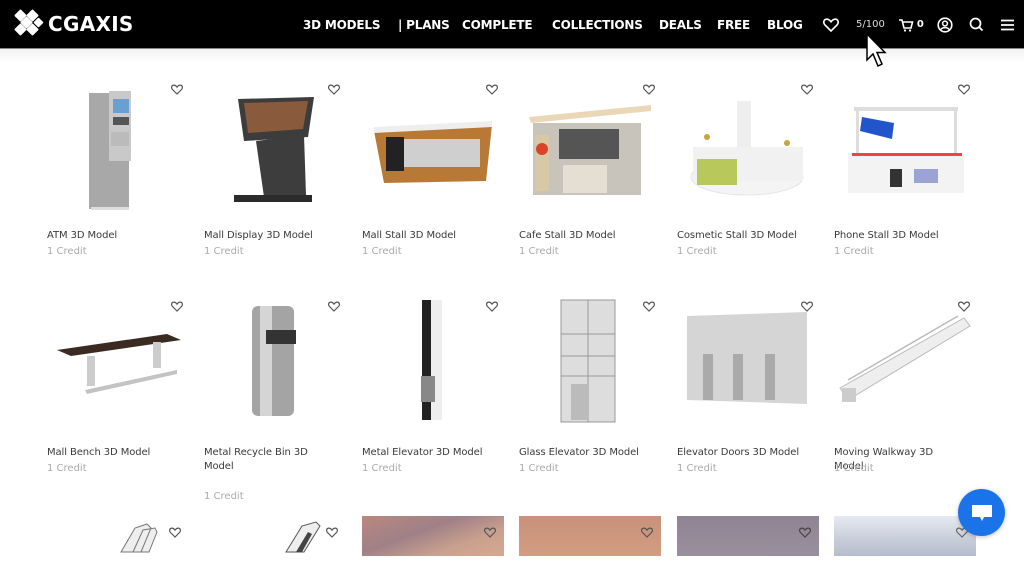  Describe the element at coordinates (110, 236) in the screenshot. I see `product-title: ATM 3D Model` at that location.